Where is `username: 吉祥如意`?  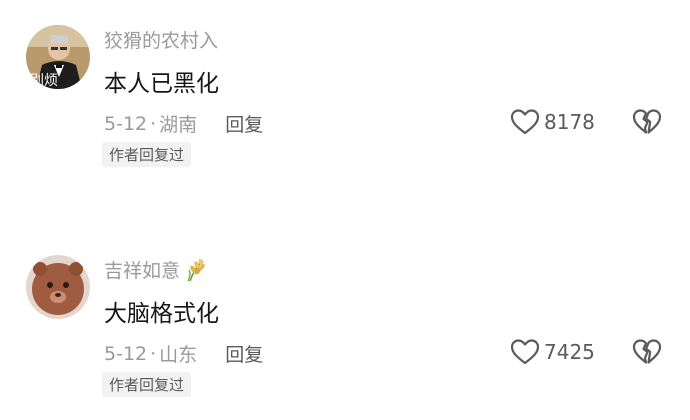
username: 吉祥如意 is located at coordinates (157, 269).